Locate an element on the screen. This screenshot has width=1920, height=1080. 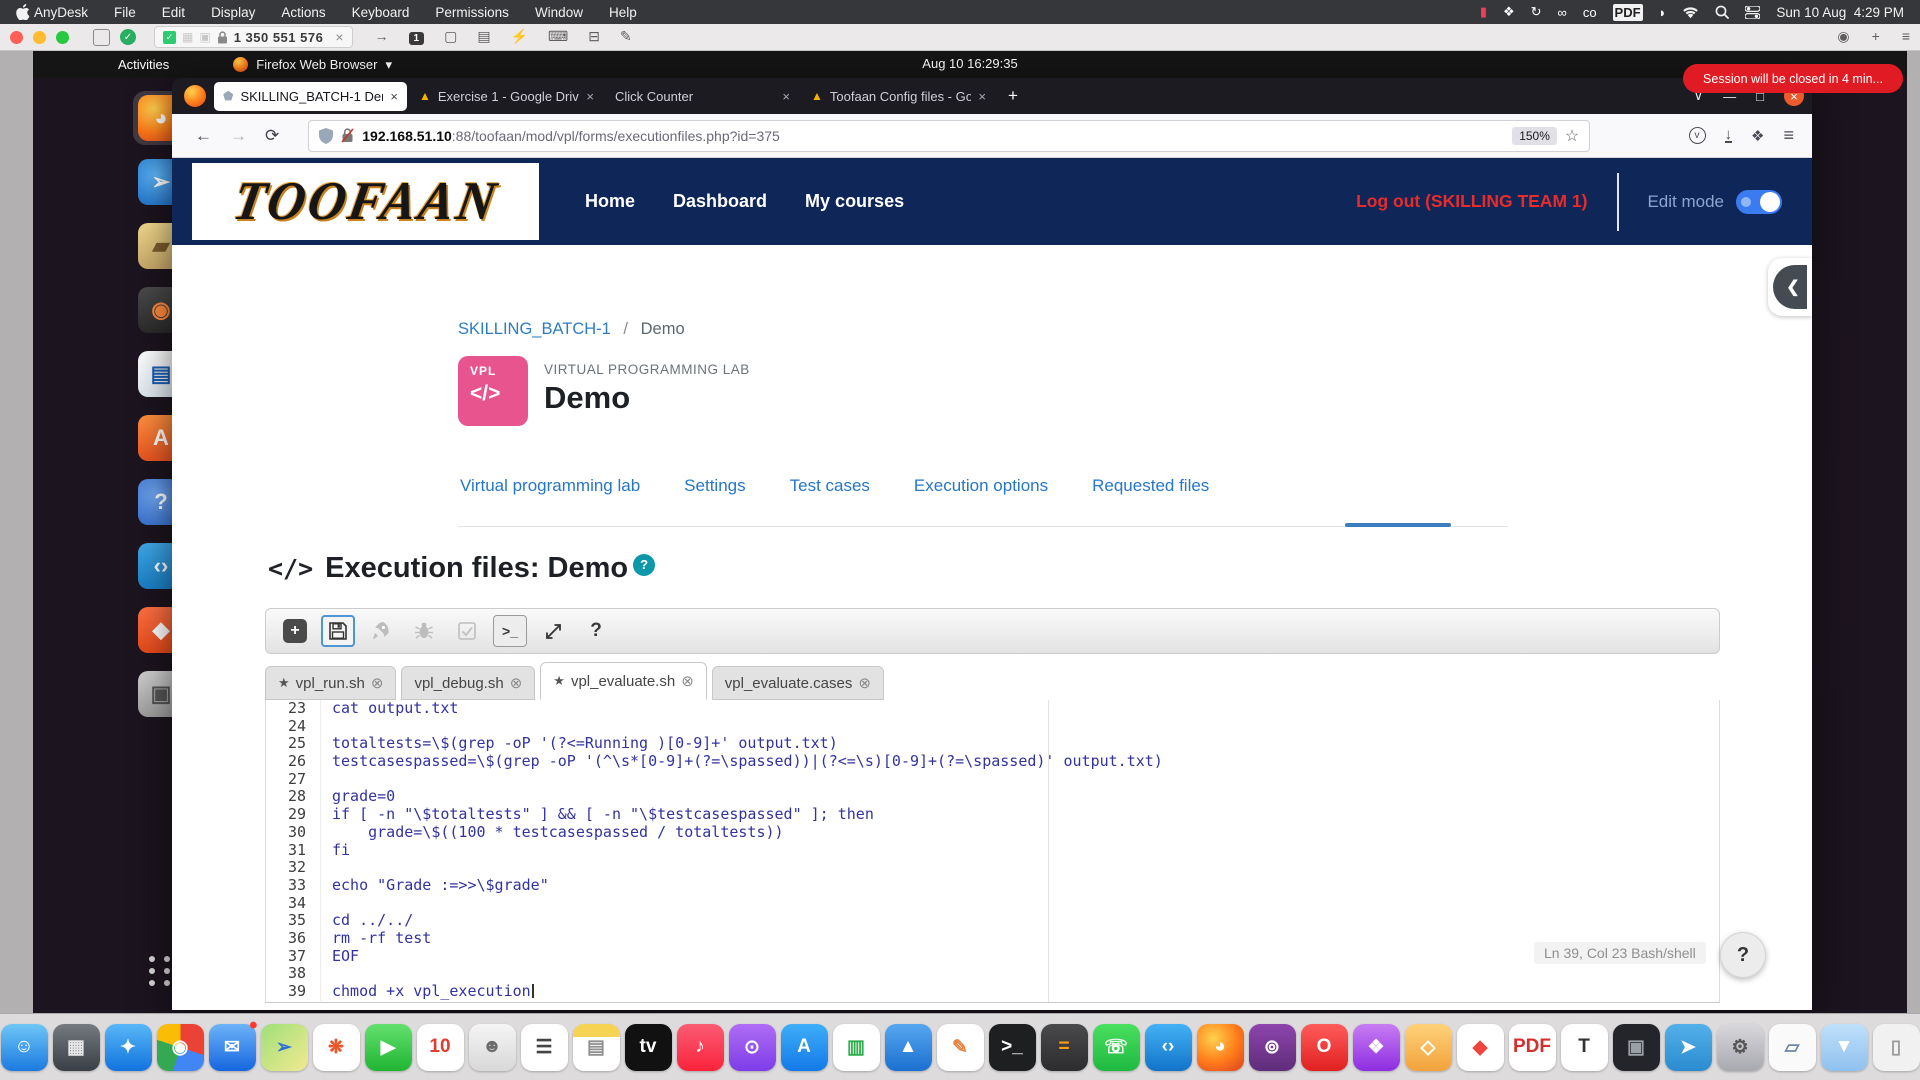
fullscreen-button is located at coordinates (553, 631).